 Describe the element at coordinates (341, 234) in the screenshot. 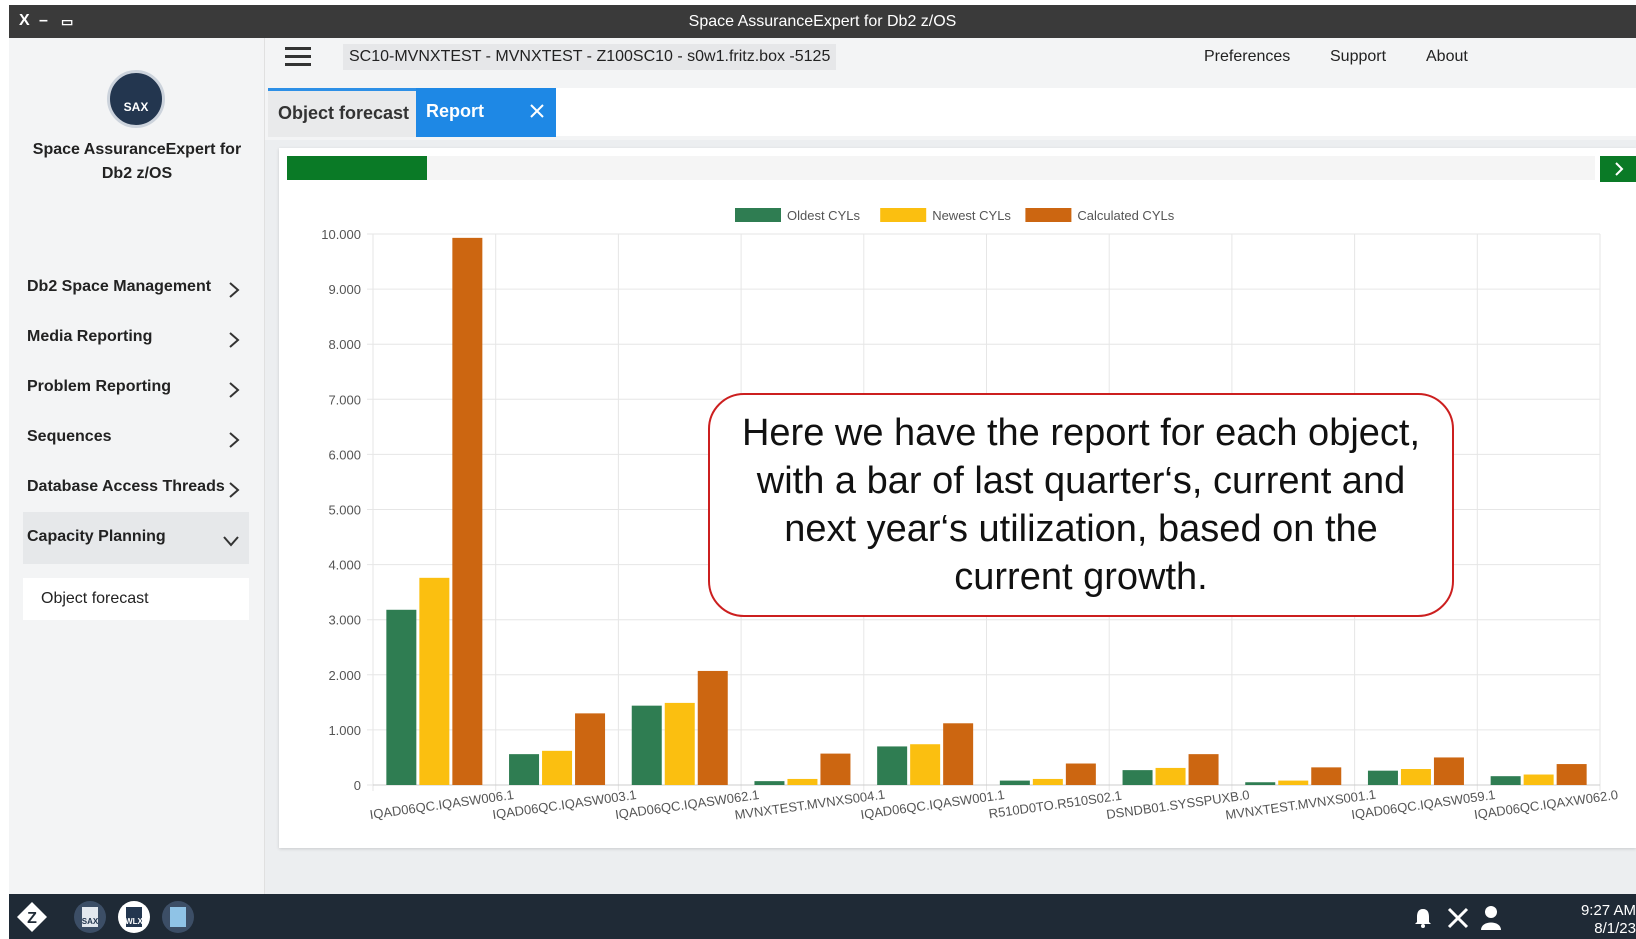

I see `y-tick-label: 10.000` at that location.